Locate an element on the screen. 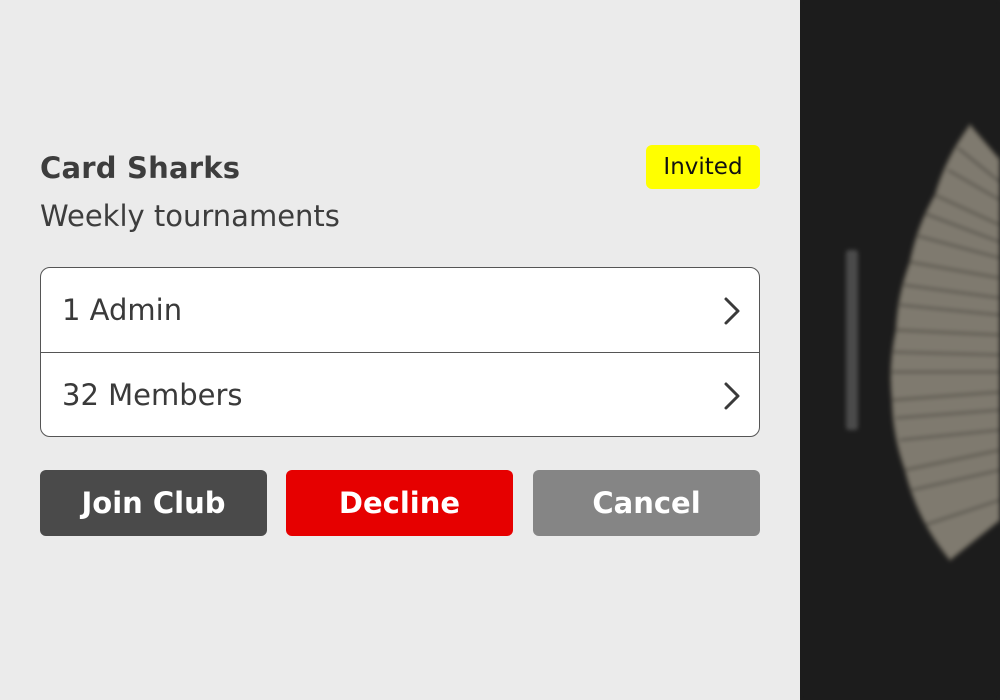  cancel-button: Cancel is located at coordinates (646, 503).